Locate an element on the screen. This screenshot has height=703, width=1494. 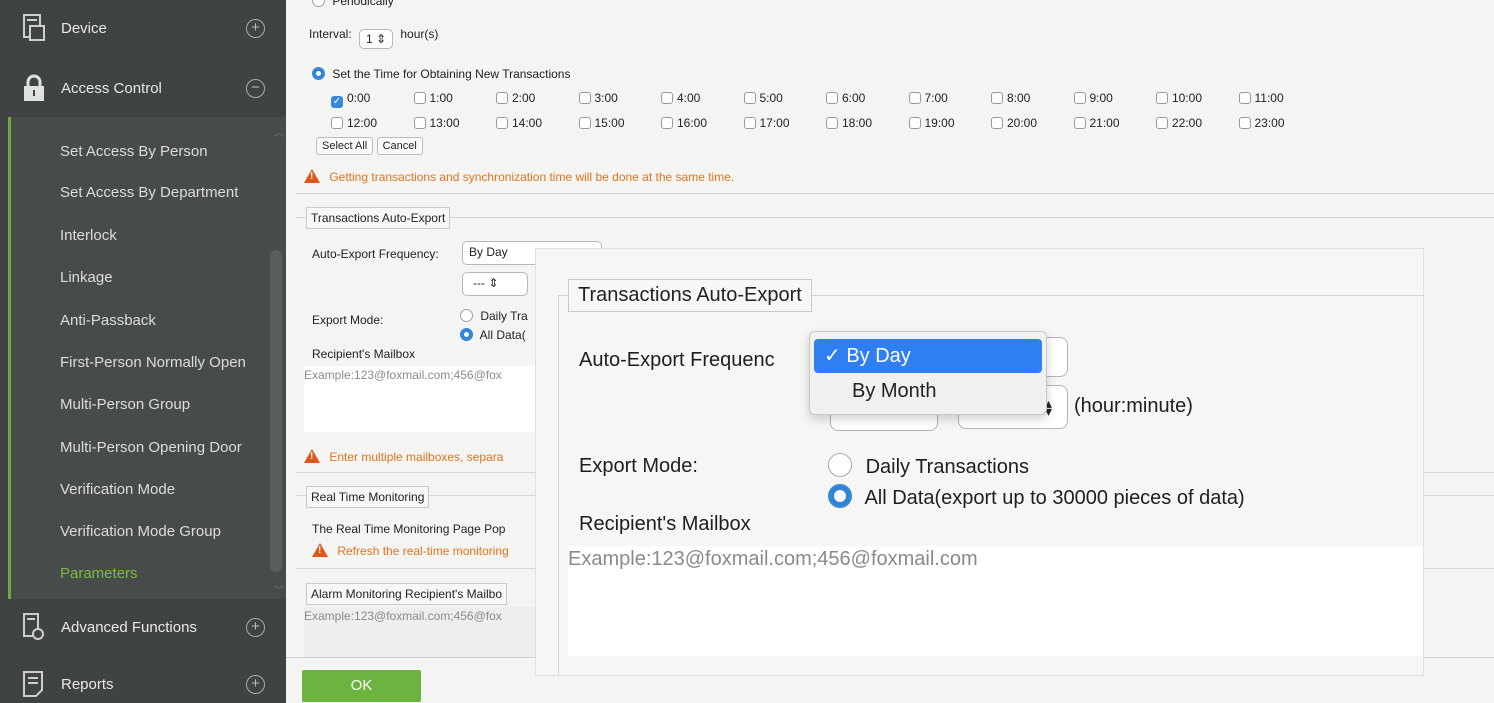
time-label: 7:00 is located at coordinates (936, 98).